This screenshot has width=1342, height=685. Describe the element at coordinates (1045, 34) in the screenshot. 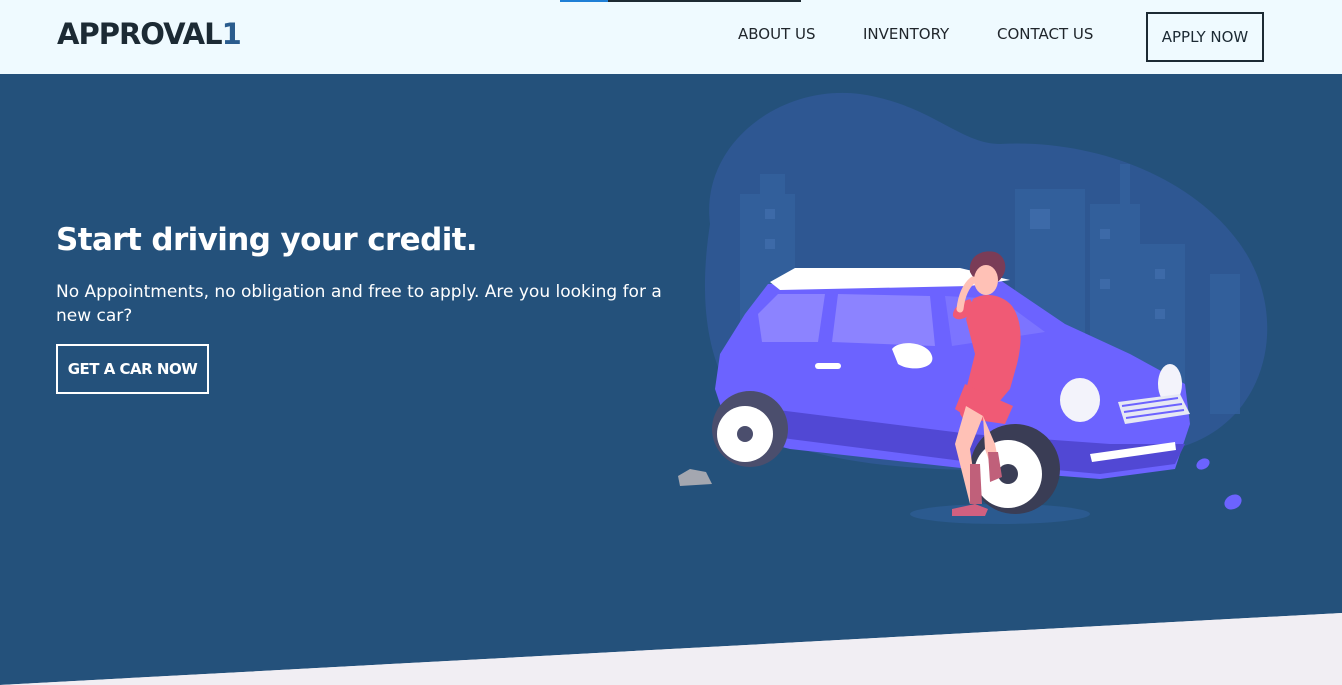

I see `nav-link-contact-us: CONTACT US` at that location.